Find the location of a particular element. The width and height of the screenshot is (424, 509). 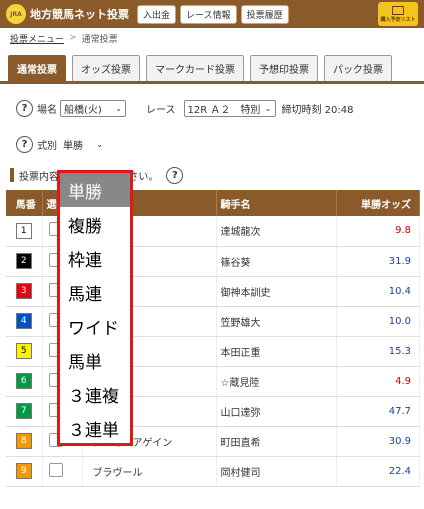

jockey-name: 山口達弥 is located at coordinates (276, 411).